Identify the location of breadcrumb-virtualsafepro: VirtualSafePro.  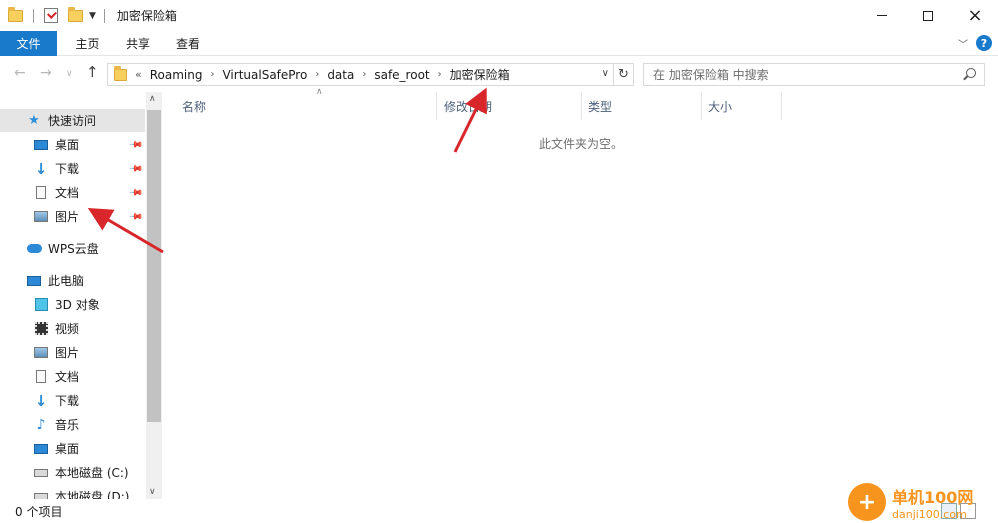
(264, 75).